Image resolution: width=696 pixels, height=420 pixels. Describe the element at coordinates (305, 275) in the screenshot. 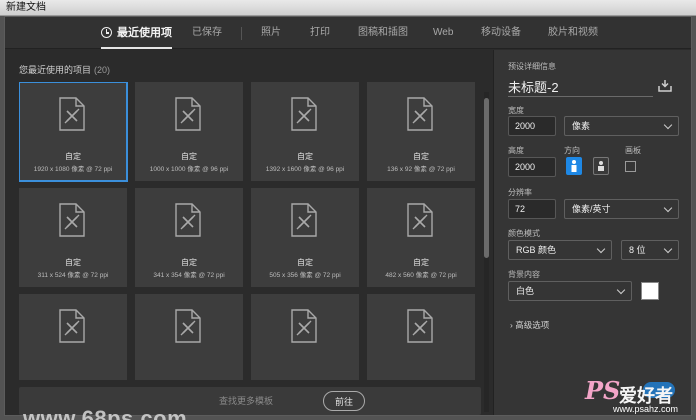

I see `recent-item-size: 505 x 356 像素 @ 72 ppi` at that location.